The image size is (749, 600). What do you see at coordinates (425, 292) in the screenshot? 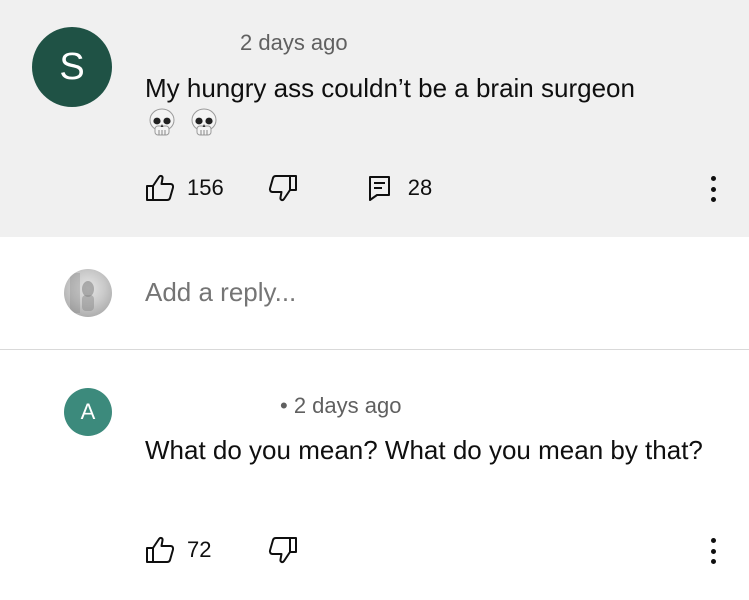
I see `reply-input` at bounding box center [425, 292].